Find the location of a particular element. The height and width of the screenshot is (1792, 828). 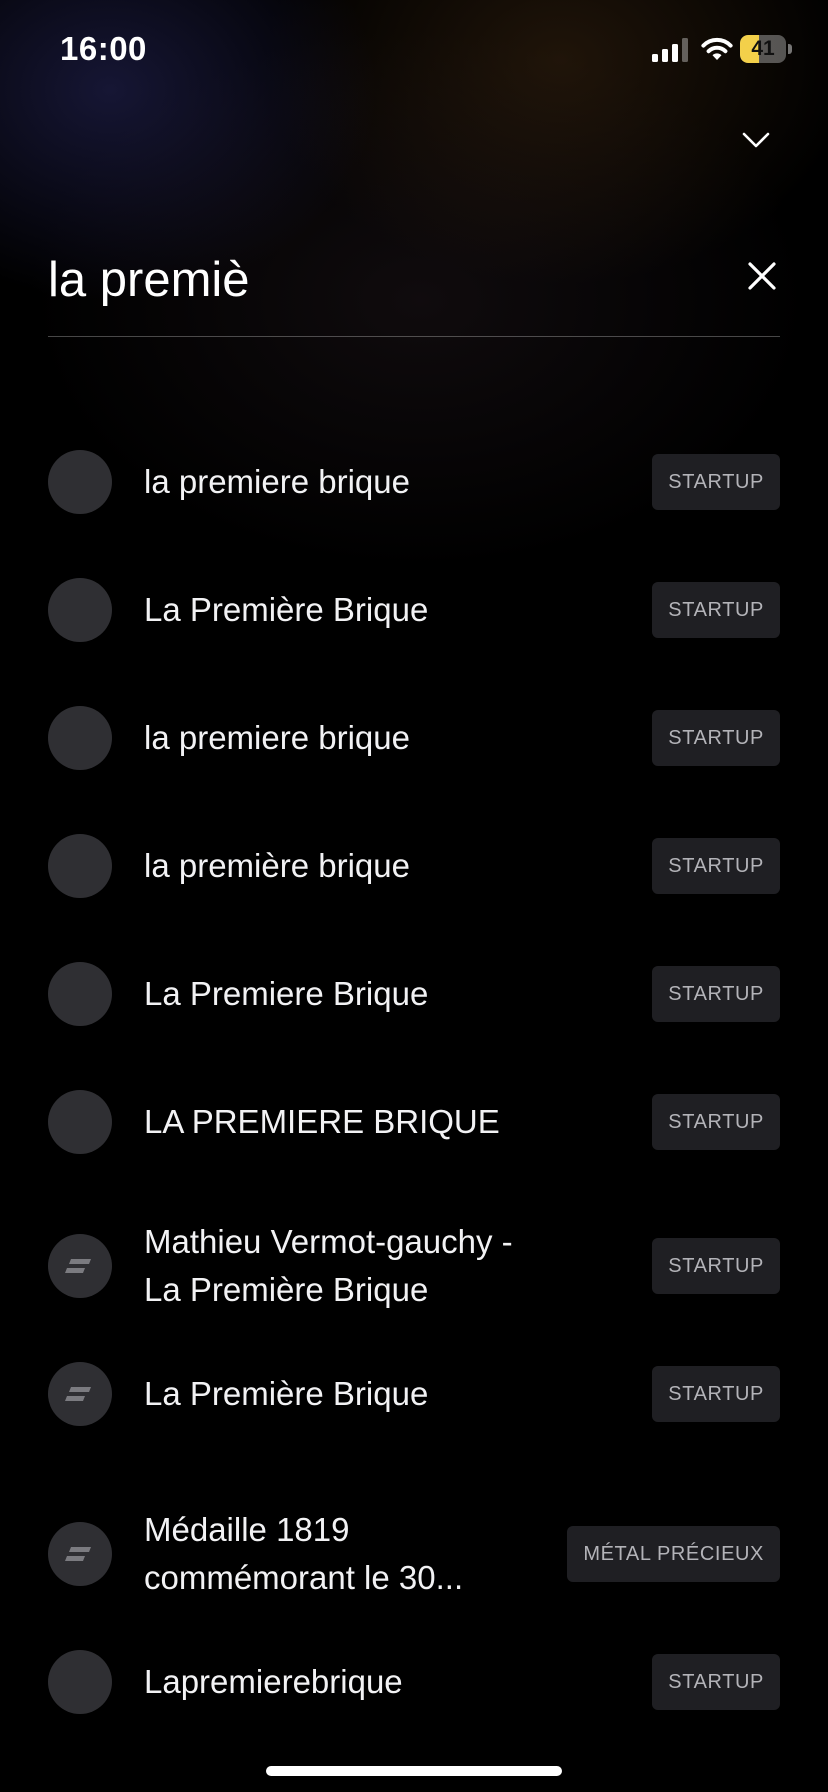

battery-icon: 41 is located at coordinates (766, 49).